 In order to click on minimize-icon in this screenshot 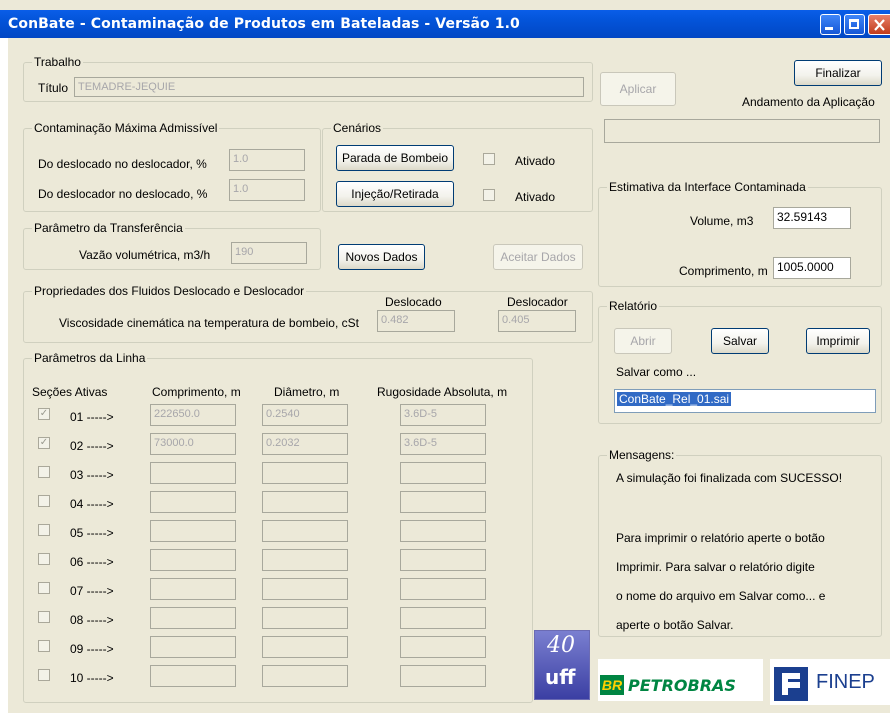, I will do `click(829, 28)`.